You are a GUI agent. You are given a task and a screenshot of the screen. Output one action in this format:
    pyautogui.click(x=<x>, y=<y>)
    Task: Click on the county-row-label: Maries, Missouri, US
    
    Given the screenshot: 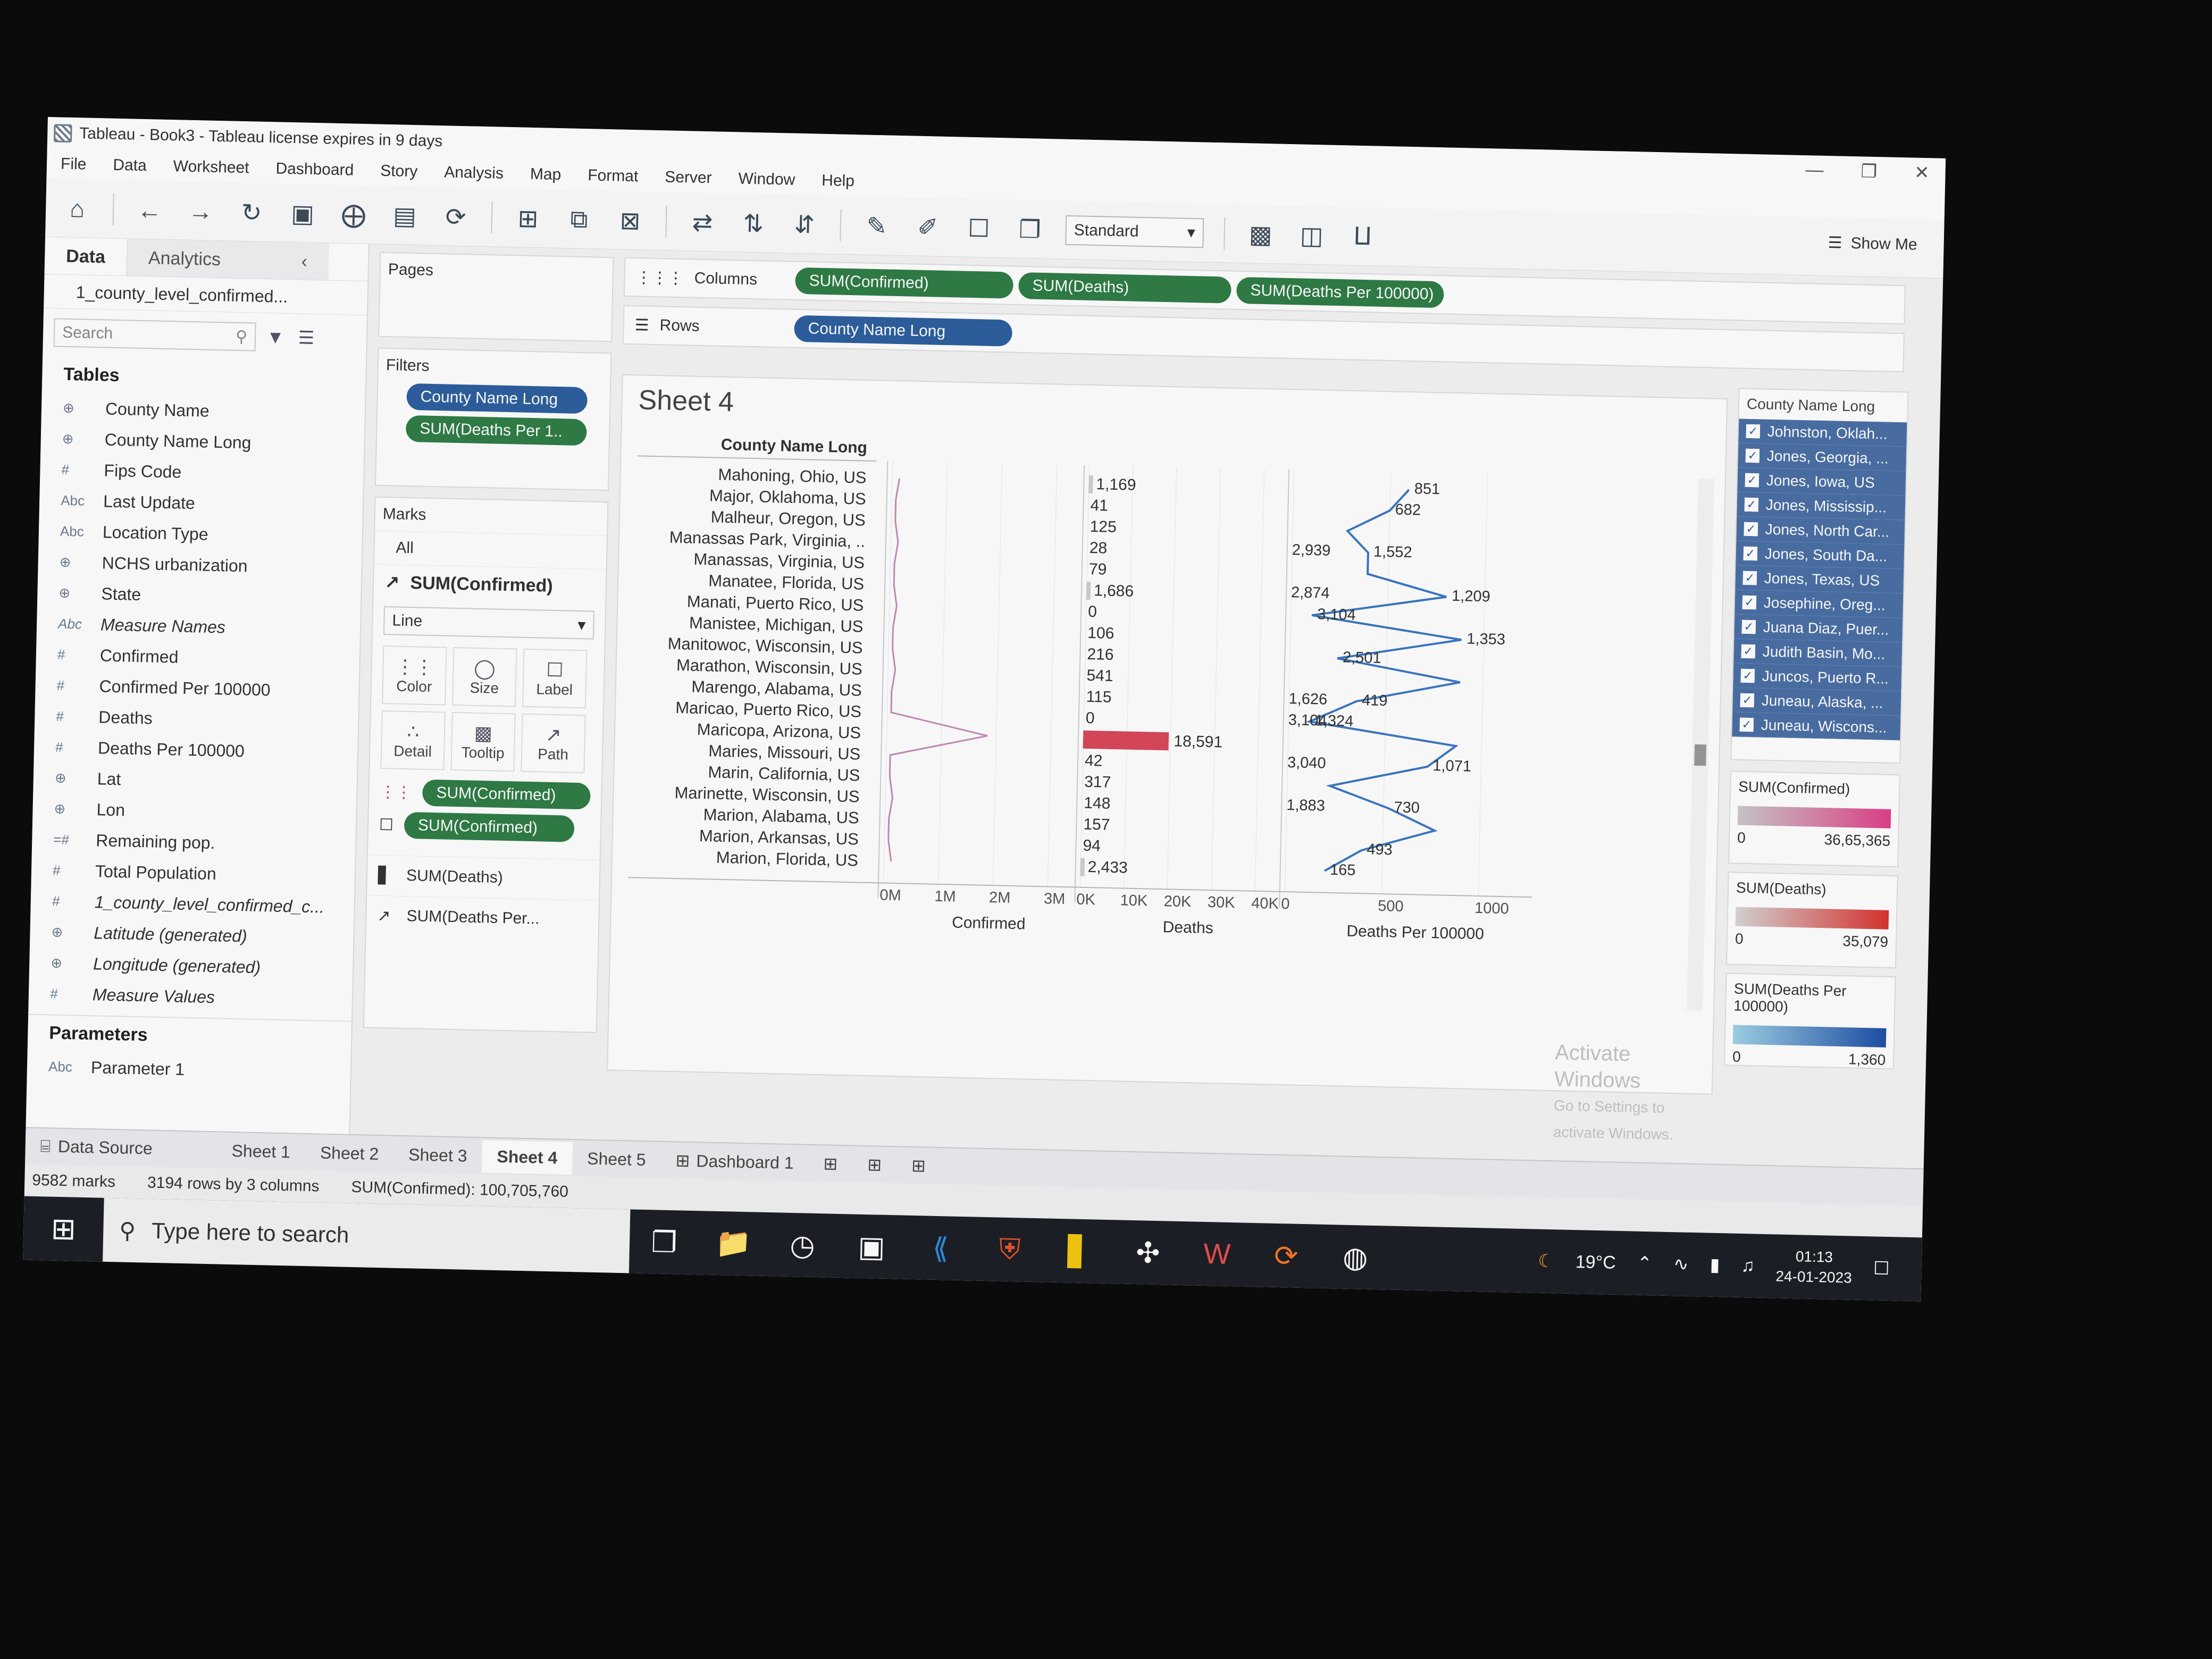 What is the action you would take?
    pyautogui.click(x=750, y=752)
    